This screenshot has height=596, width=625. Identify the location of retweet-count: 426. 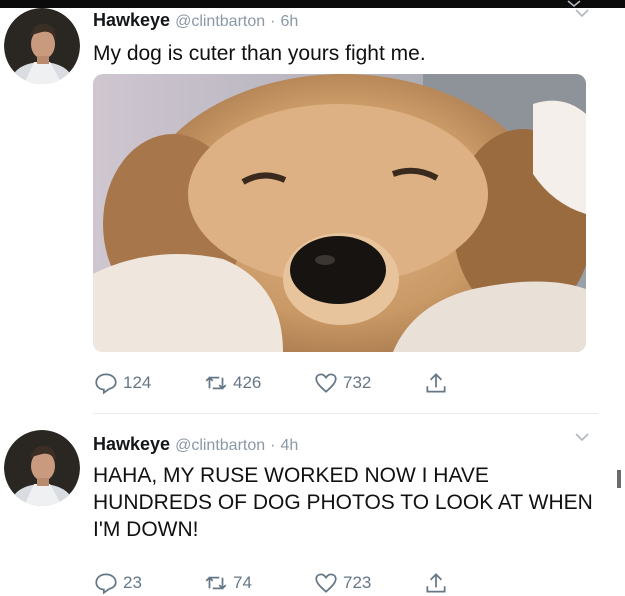
(247, 382).